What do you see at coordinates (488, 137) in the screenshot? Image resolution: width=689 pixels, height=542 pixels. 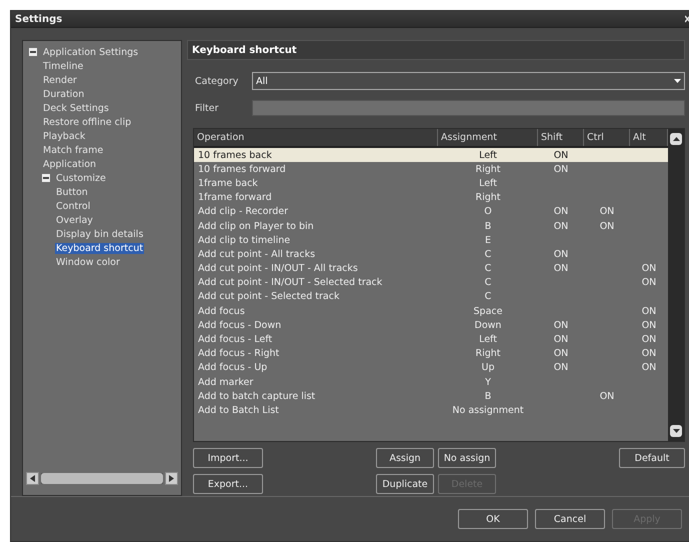 I see `column-header: Assignment` at bounding box center [488, 137].